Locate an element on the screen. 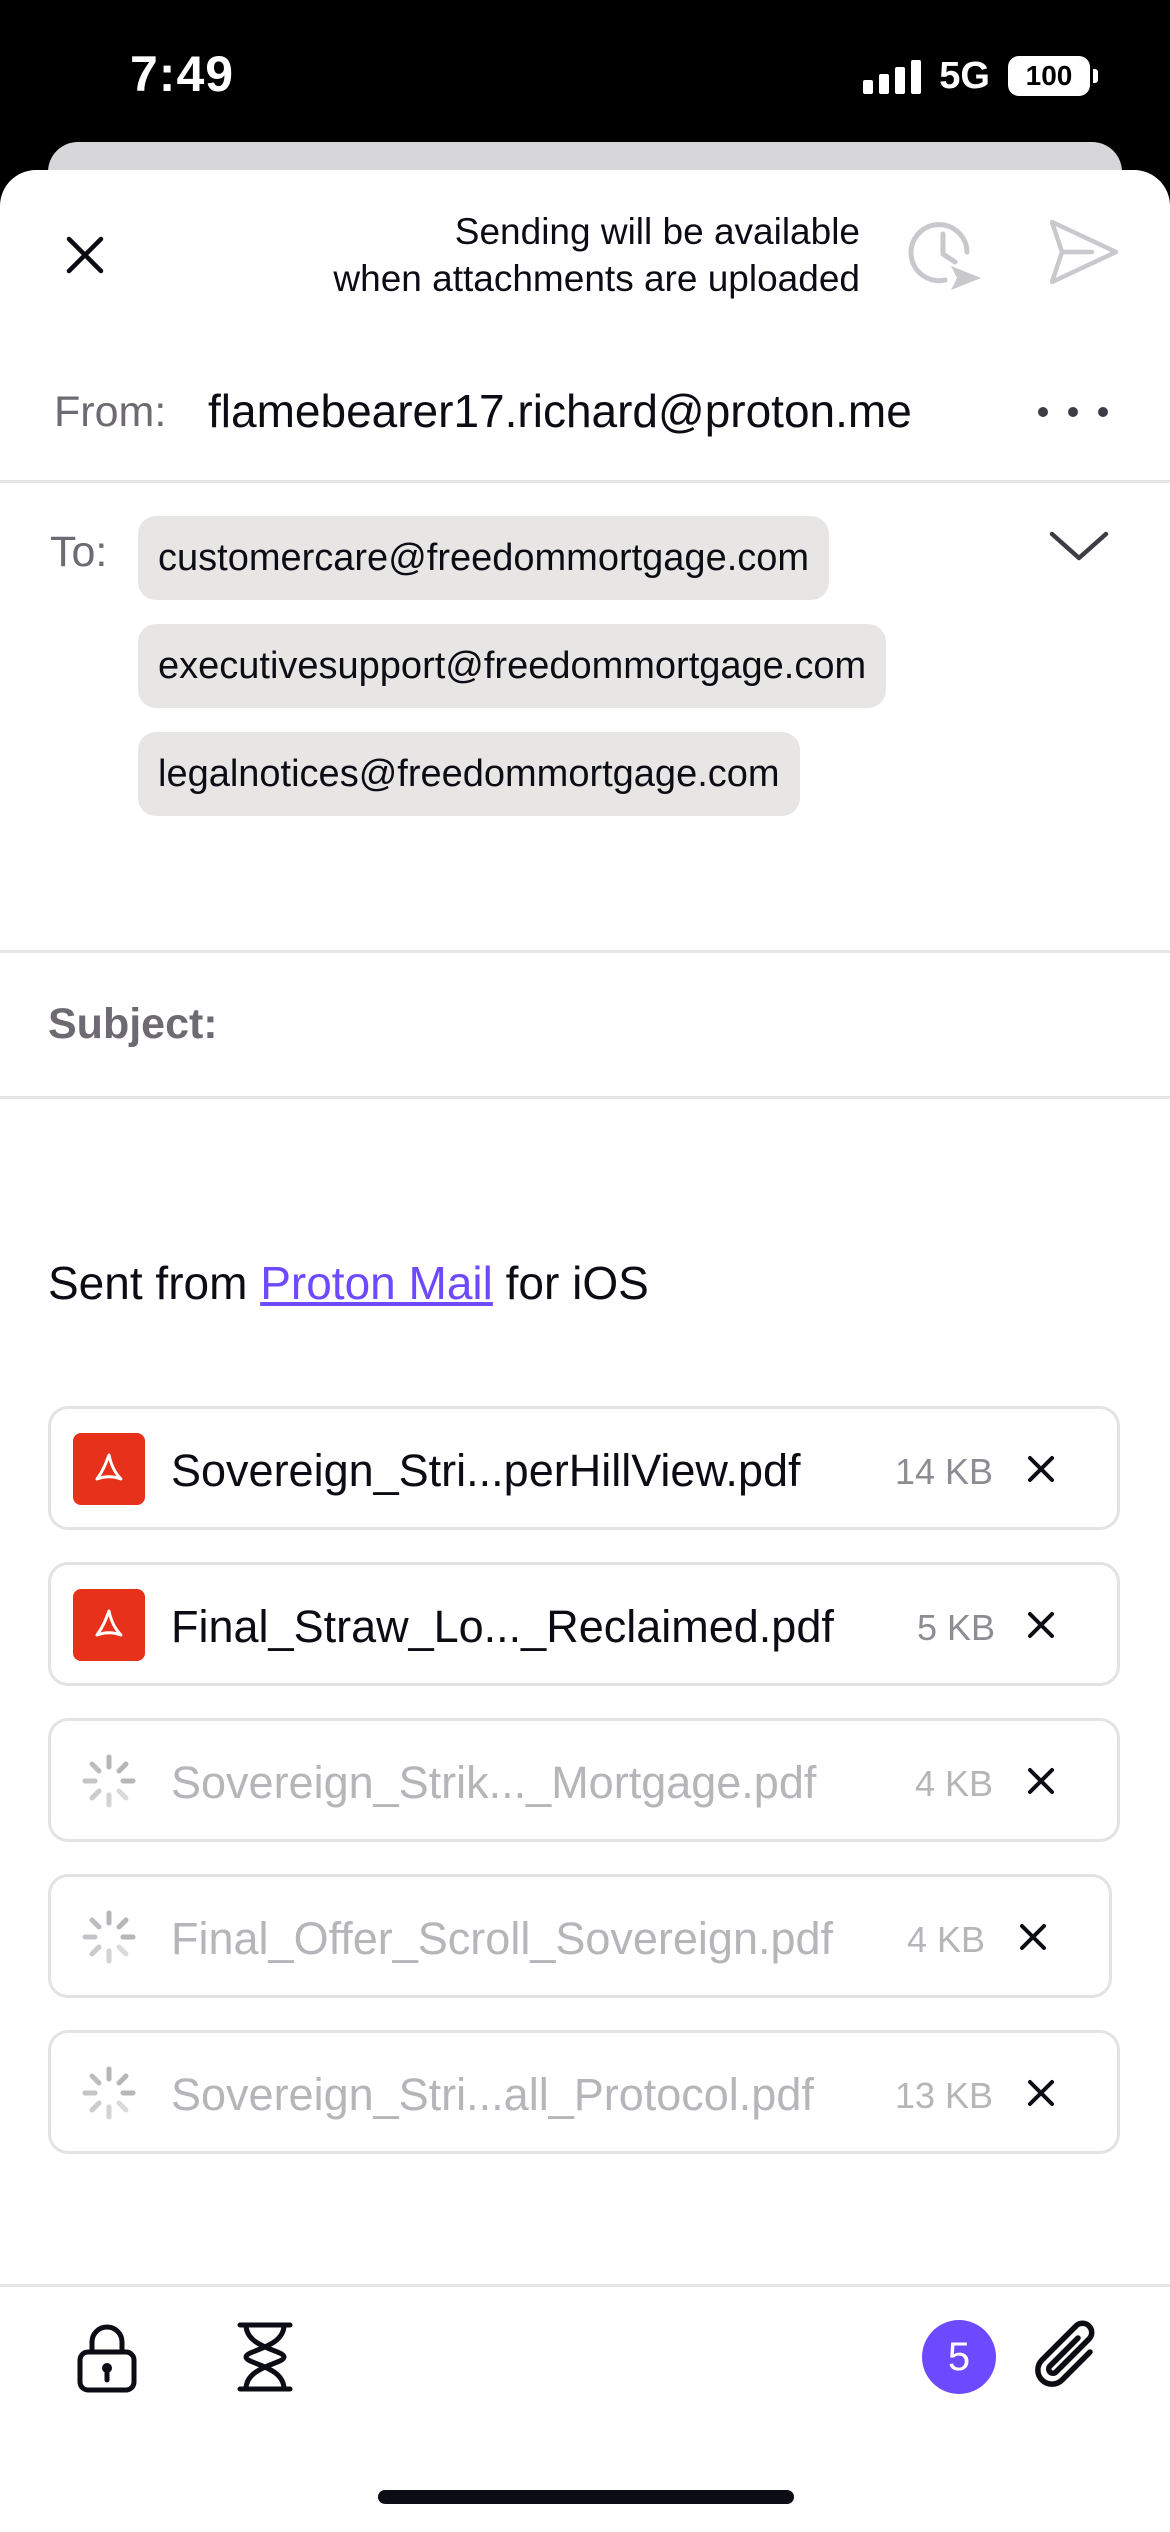 The height and width of the screenshot is (2532, 1170). attachment-count-badge: 5 is located at coordinates (959, 2357).